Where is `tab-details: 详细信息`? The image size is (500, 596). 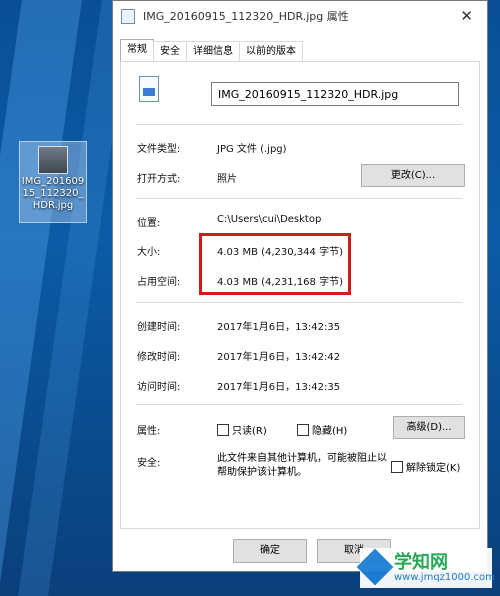 tab-details: 详细信息 is located at coordinates (213, 51).